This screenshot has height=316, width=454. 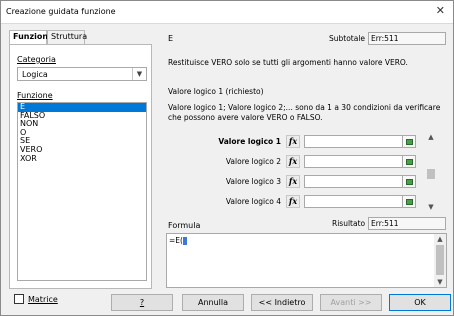 What do you see at coordinates (420, 302) in the screenshot?
I see `ok-button: OK` at bounding box center [420, 302].